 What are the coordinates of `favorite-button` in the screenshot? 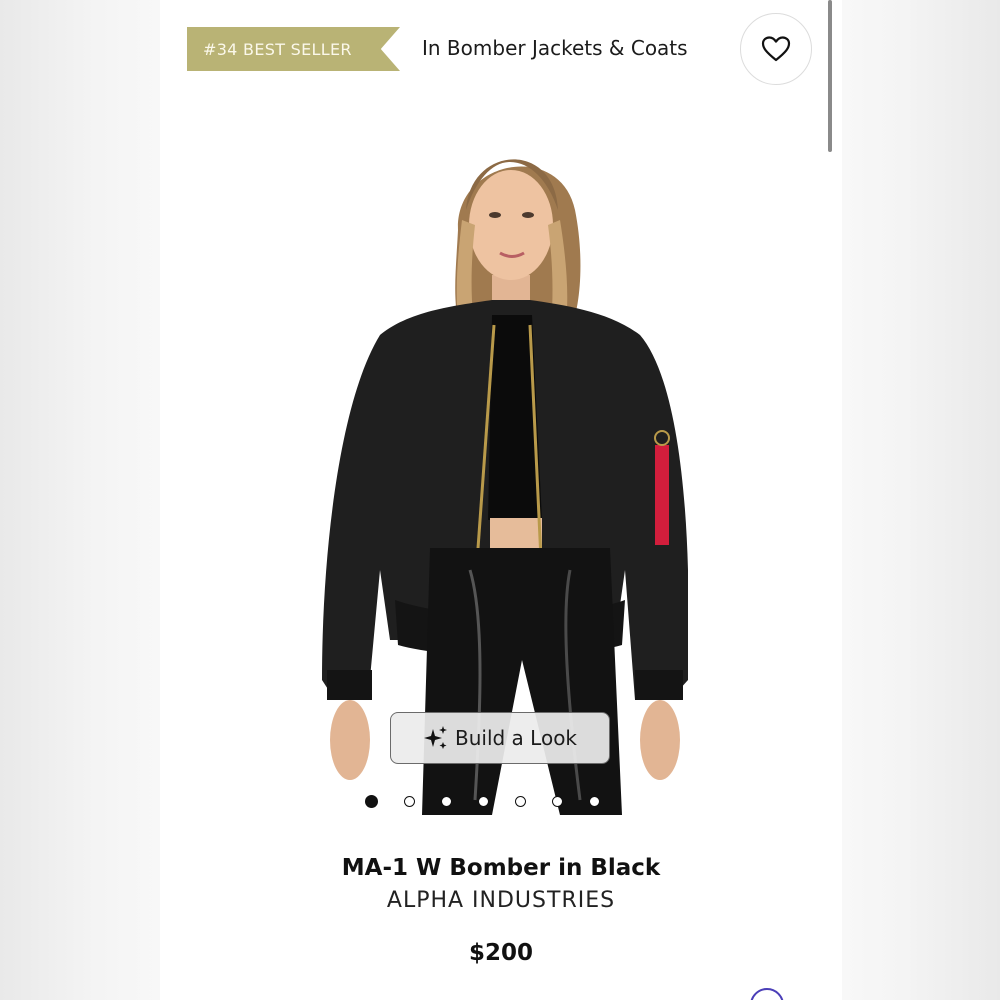 It's located at (776, 49).